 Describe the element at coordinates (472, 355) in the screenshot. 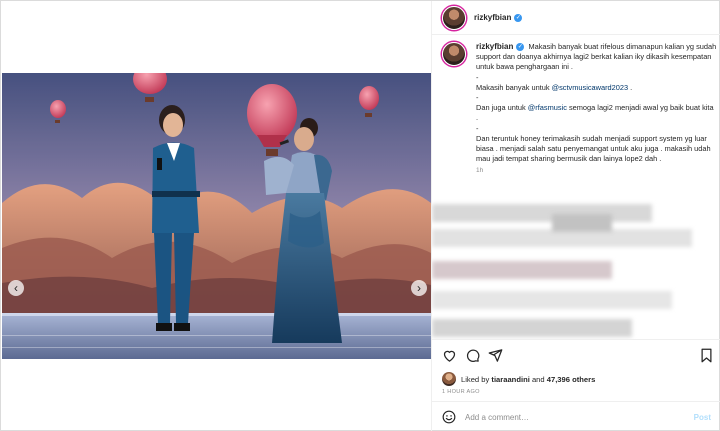

I see `comment-icon` at that location.